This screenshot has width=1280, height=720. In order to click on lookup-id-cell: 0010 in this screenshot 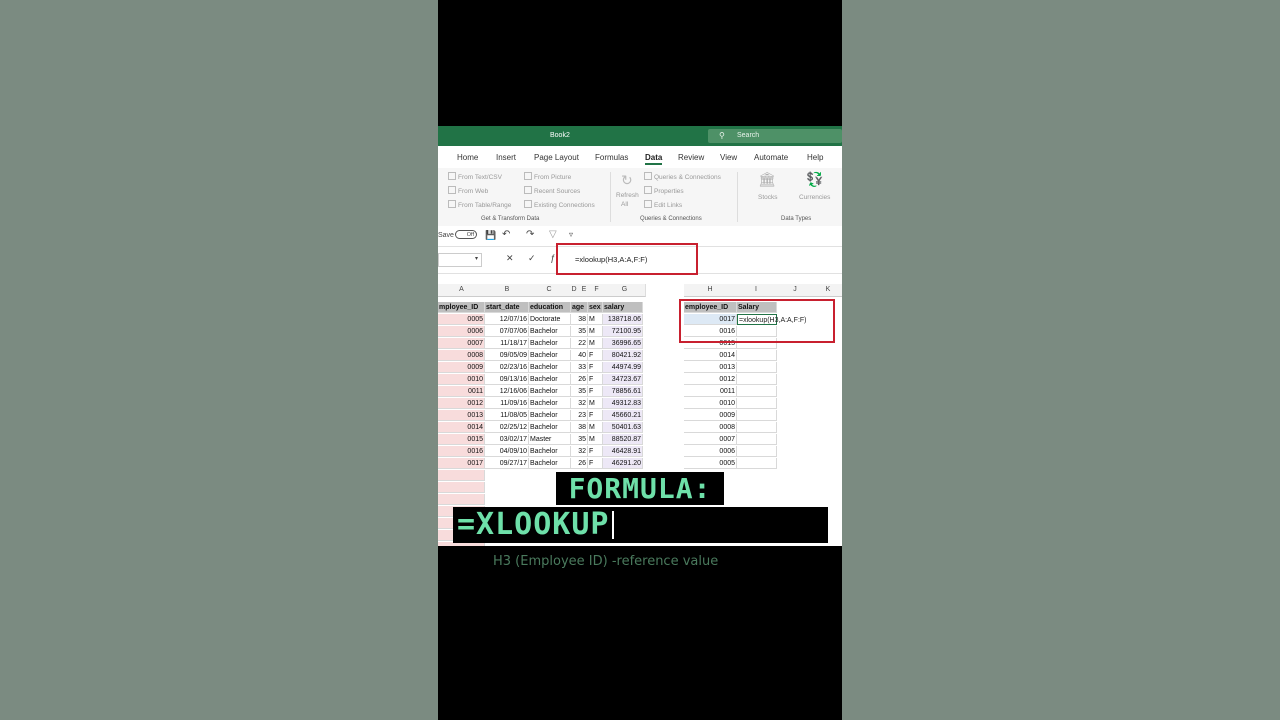, I will do `click(710, 403)`.